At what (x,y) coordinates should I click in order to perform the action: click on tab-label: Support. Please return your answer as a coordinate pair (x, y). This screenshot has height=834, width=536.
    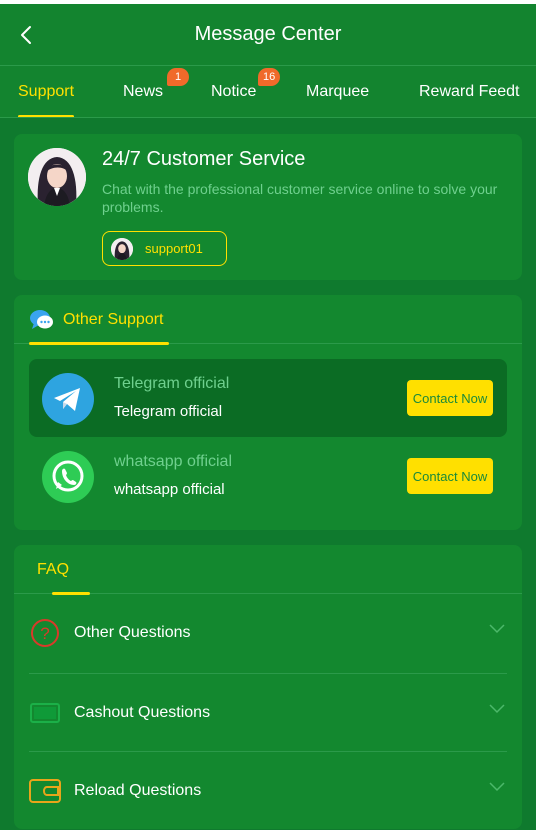
    Looking at the image, I should click on (46, 91).